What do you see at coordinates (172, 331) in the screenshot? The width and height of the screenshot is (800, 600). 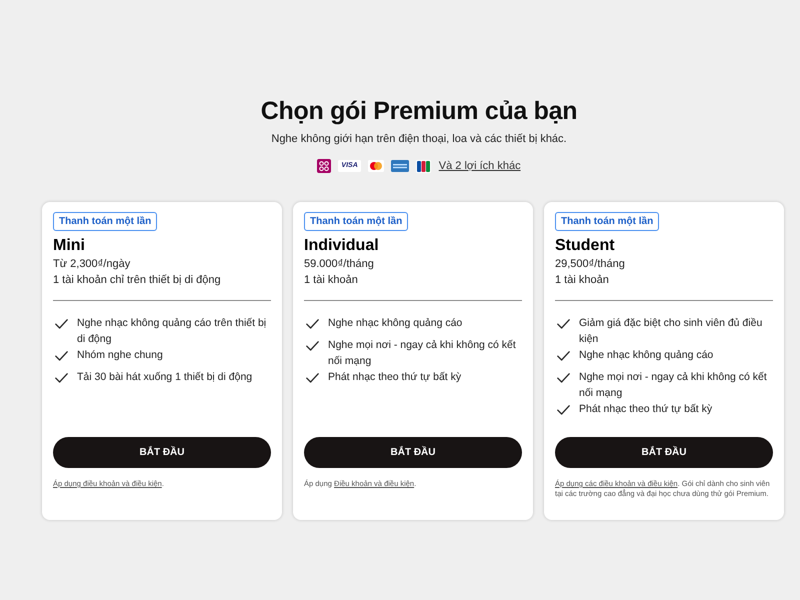 I see `feature-text: Nghe nhạc không quảng cáo trên thiết bị di động` at bounding box center [172, 331].